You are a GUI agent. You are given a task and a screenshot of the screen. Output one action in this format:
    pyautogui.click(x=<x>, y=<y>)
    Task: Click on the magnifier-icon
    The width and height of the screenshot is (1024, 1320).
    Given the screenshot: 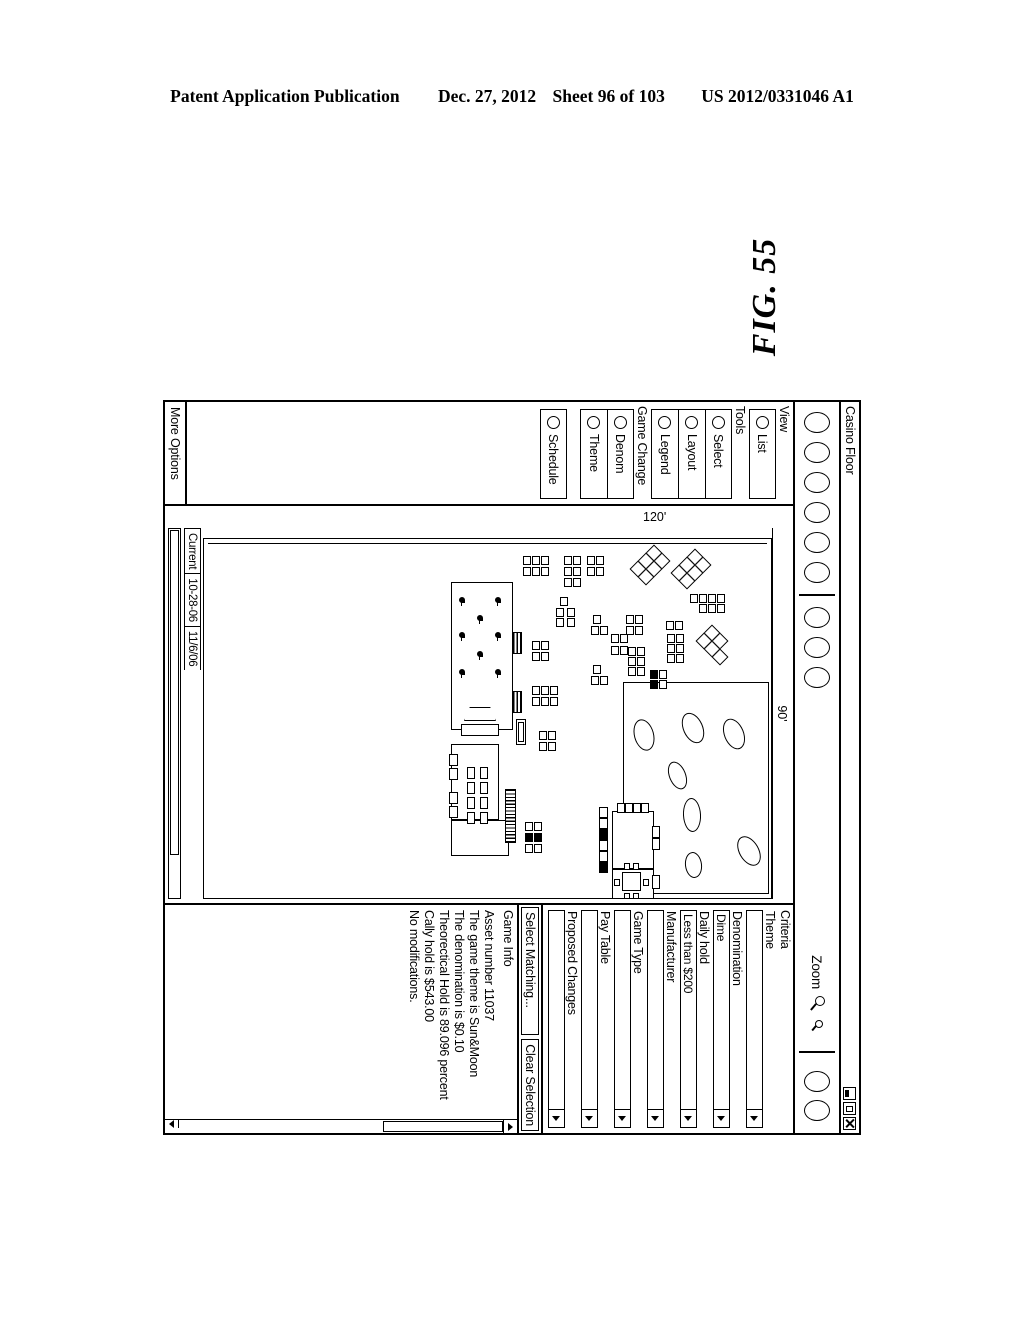 What is the action you would take?
    pyautogui.click(x=817, y=1004)
    